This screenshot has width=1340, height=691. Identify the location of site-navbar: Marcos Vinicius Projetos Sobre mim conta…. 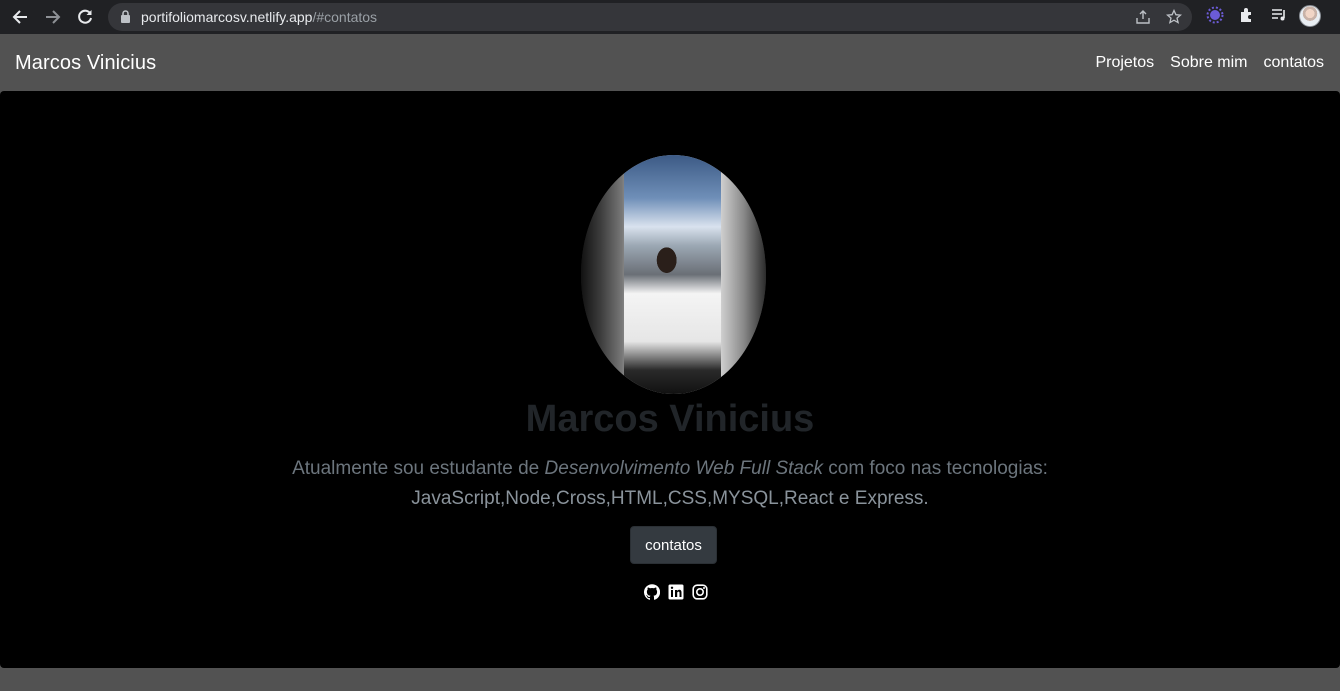
(670, 62).